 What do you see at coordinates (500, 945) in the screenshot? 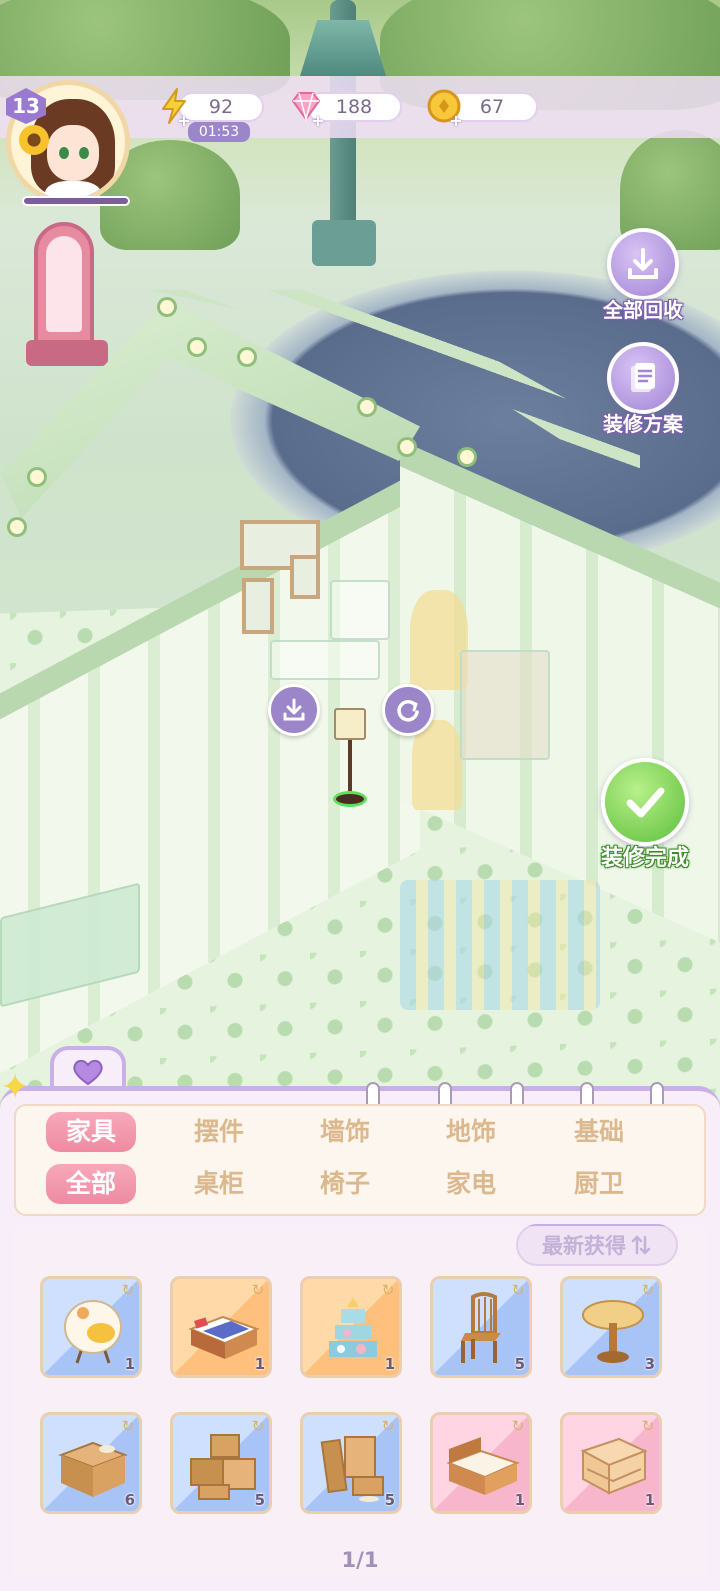
I see `clothes-rack-ghost` at bounding box center [500, 945].